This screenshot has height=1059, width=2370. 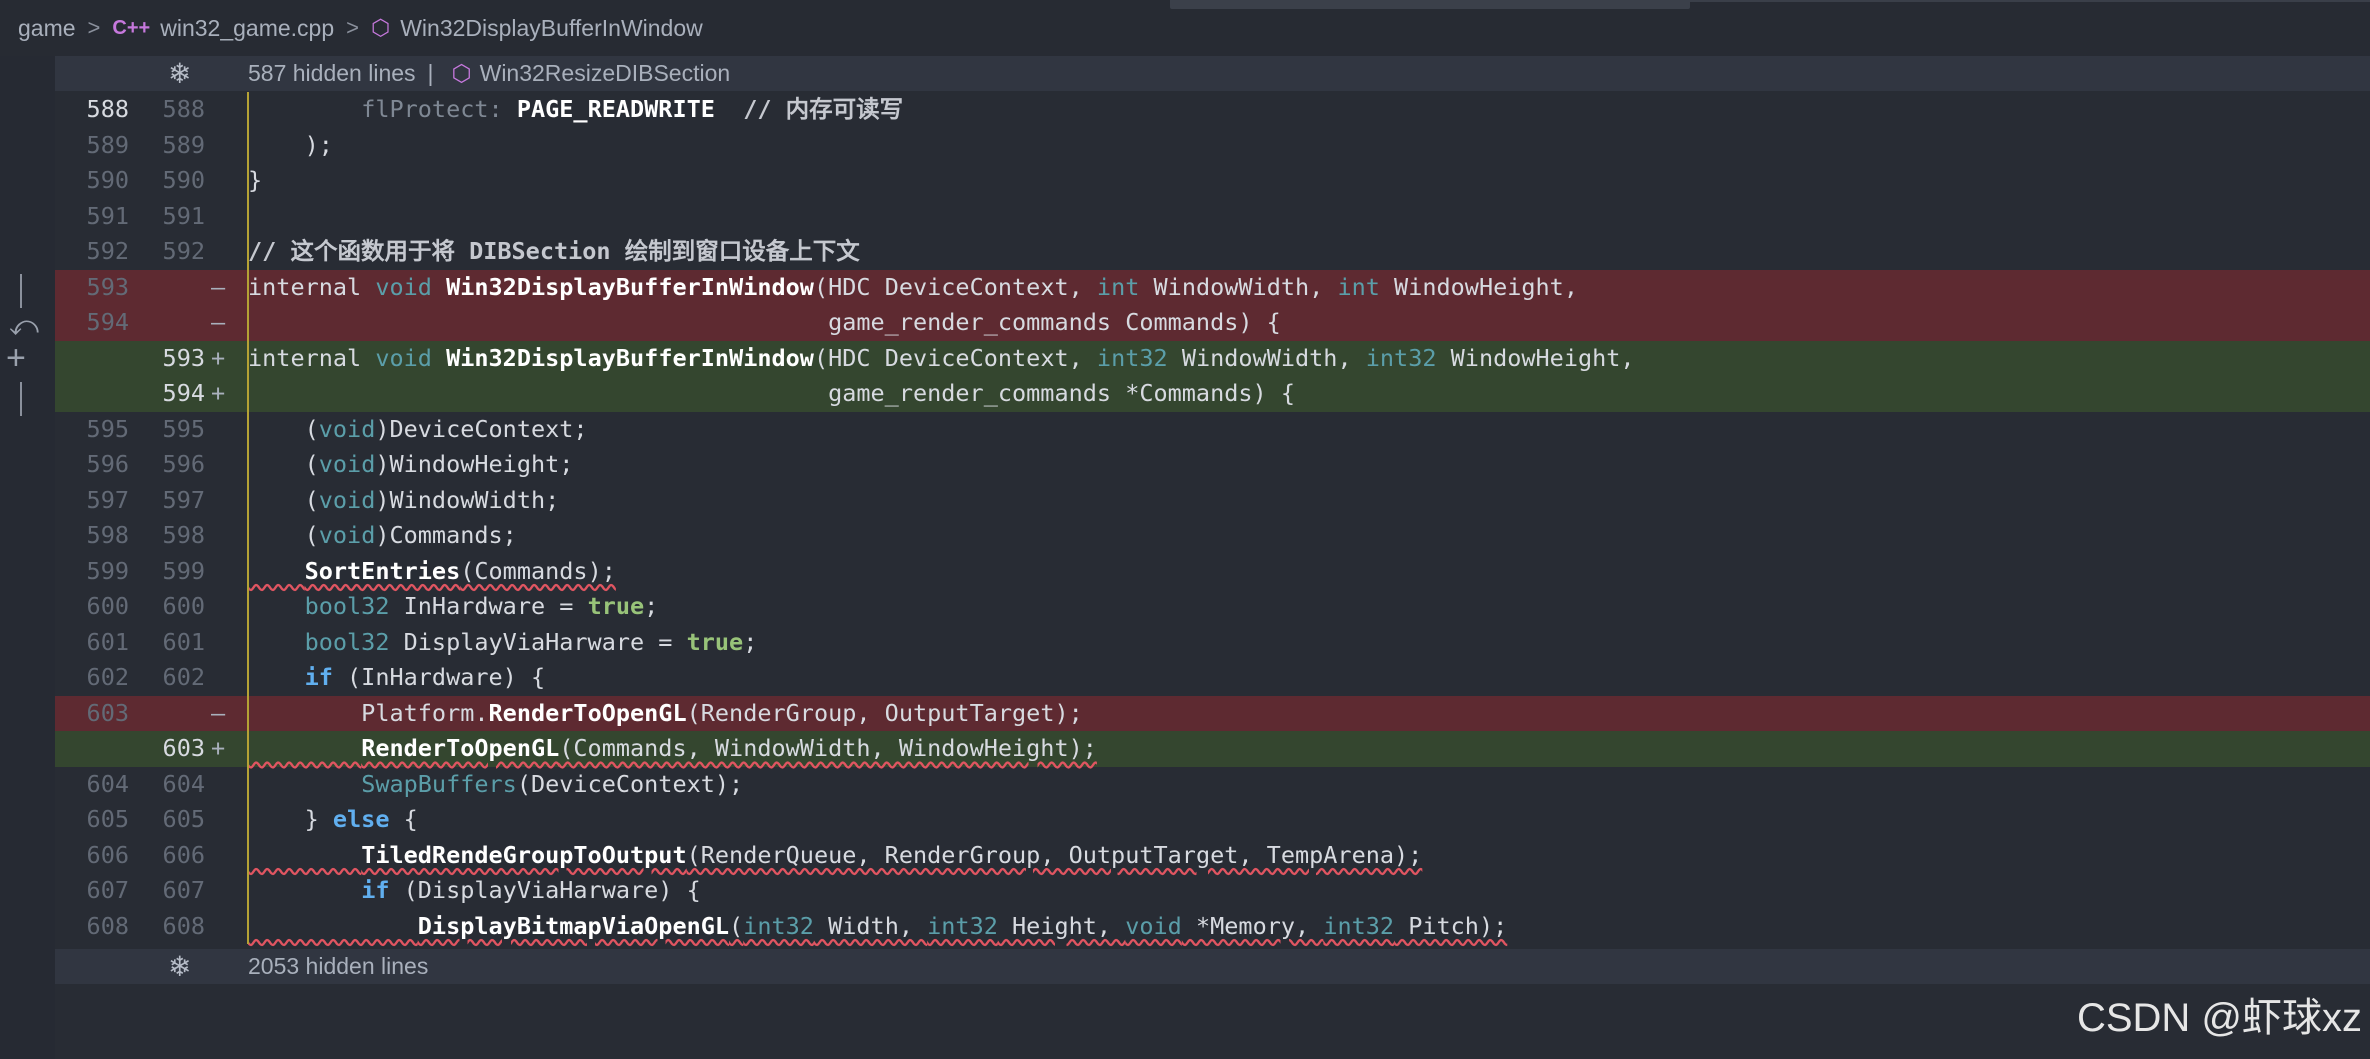 I want to click on new-line-number: 595, so click(x=183, y=428).